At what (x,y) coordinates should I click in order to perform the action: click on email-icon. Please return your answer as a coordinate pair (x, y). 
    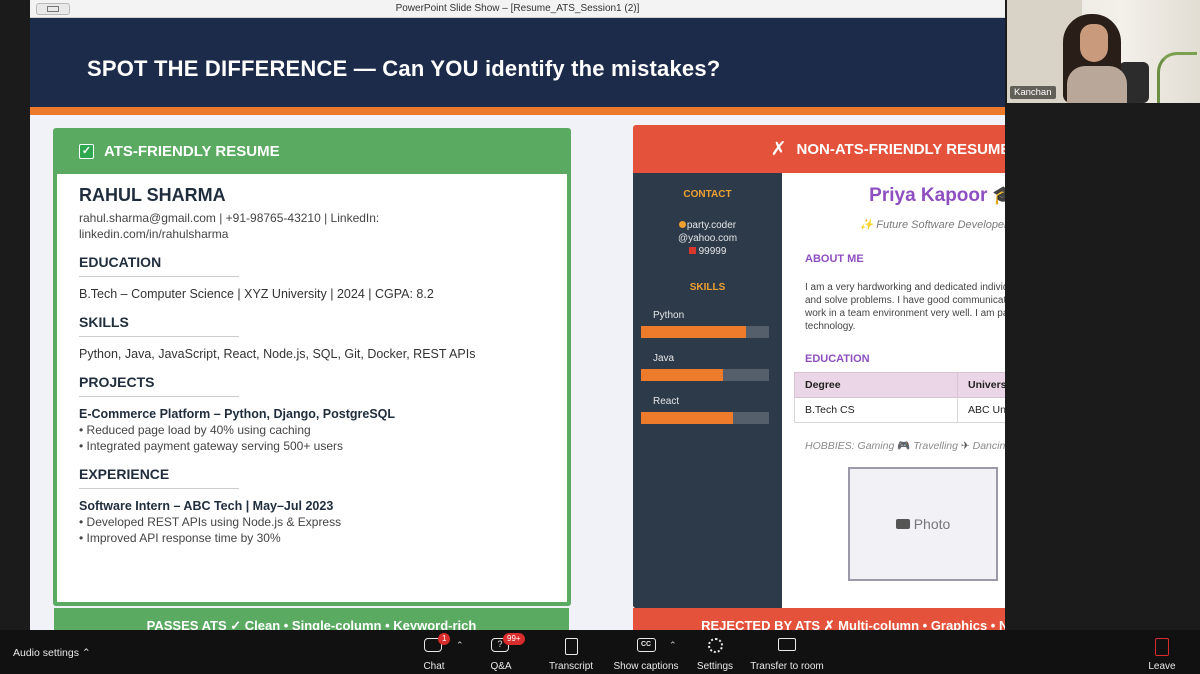
    Looking at the image, I should click on (682, 224).